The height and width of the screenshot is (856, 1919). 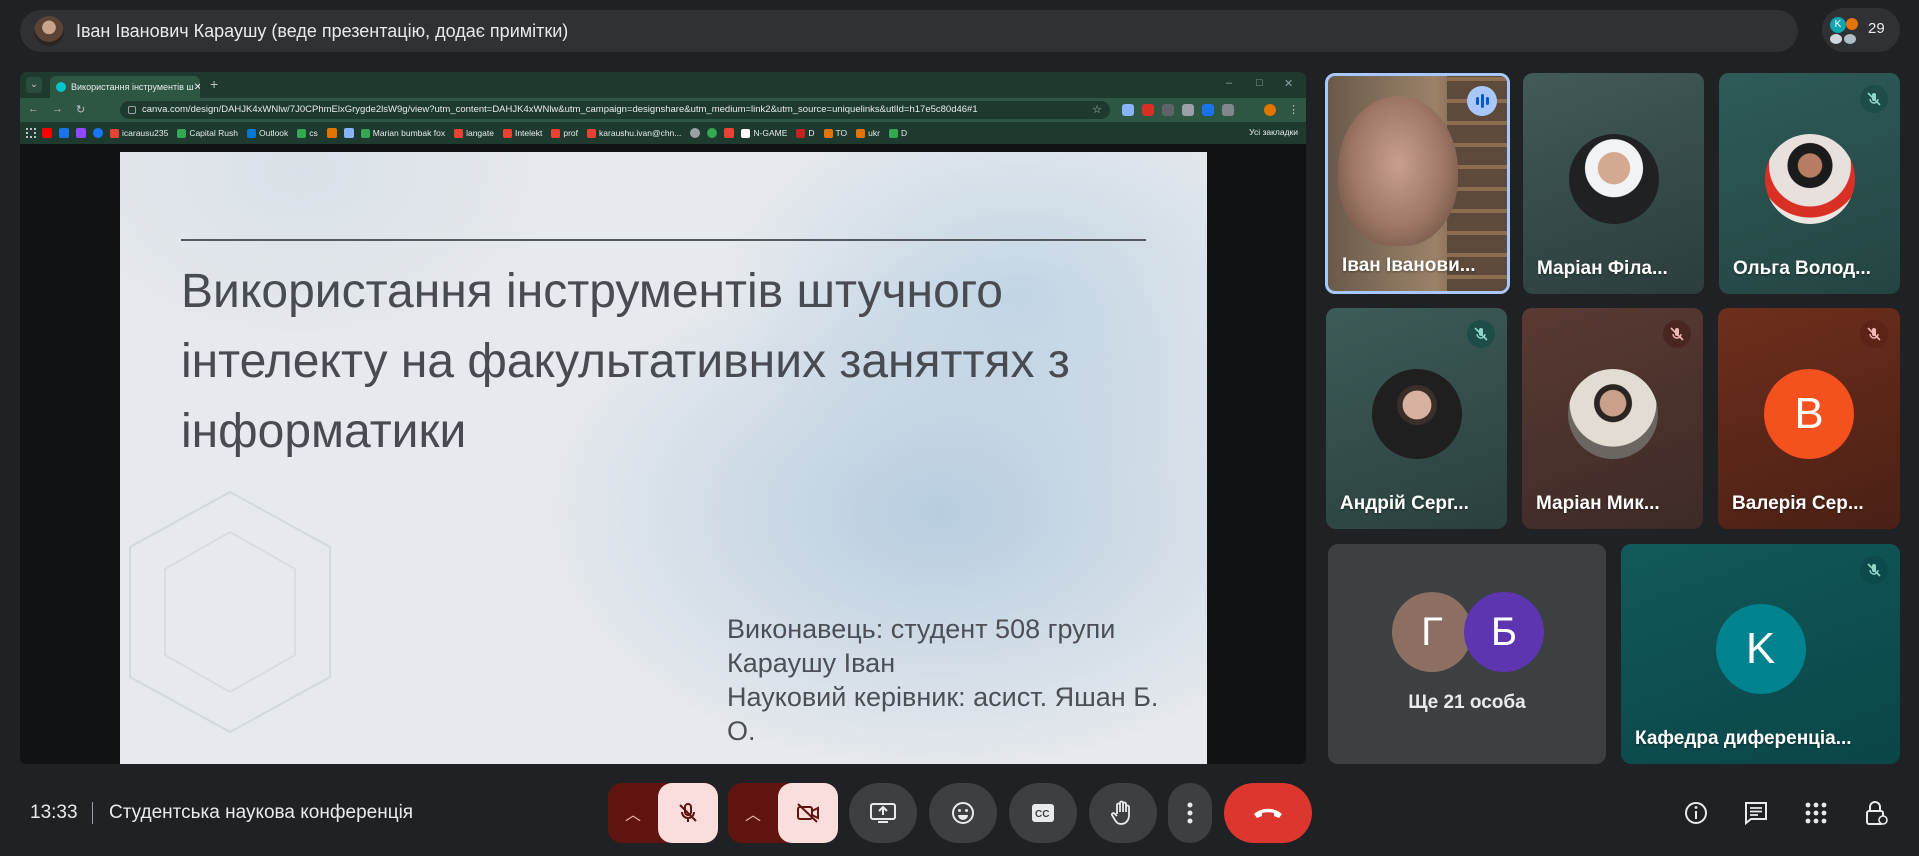 What do you see at coordinates (835, 133) in the screenshot?
I see `bookmark-item: TO` at bounding box center [835, 133].